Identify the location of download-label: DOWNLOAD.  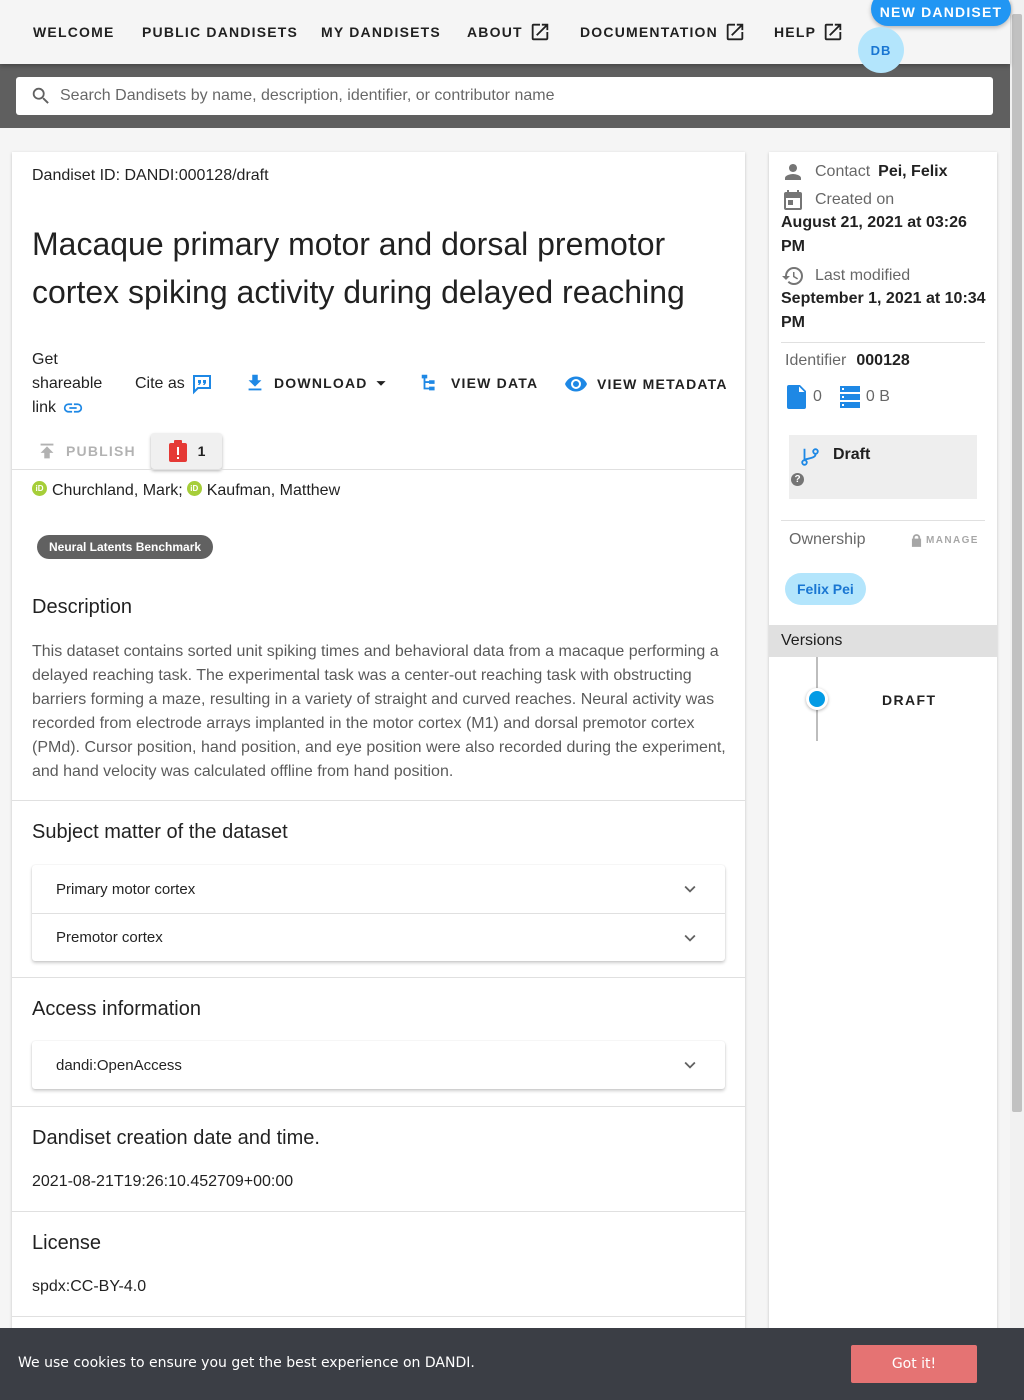
(321, 383).